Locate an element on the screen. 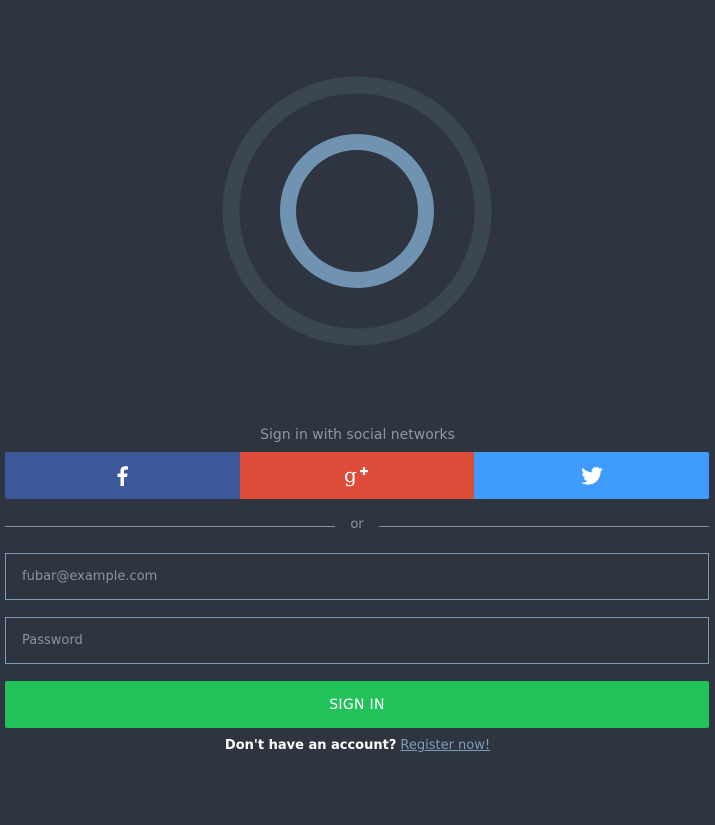 Image resolution: width=715 pixels, height=825 pixels. logo-inner-ring is located at coordinates (357, 211).